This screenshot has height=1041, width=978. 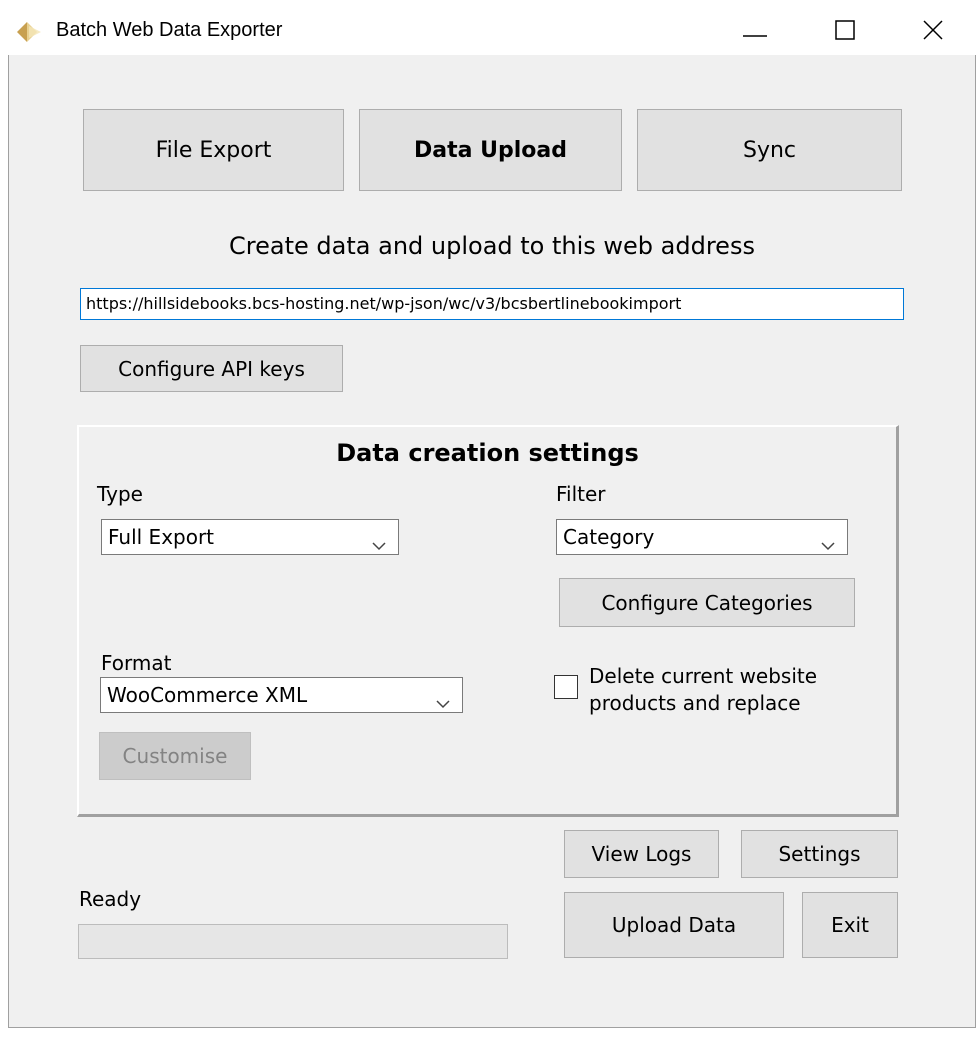 I want to click on filter-label: Filter, so click(x=581, y=494).